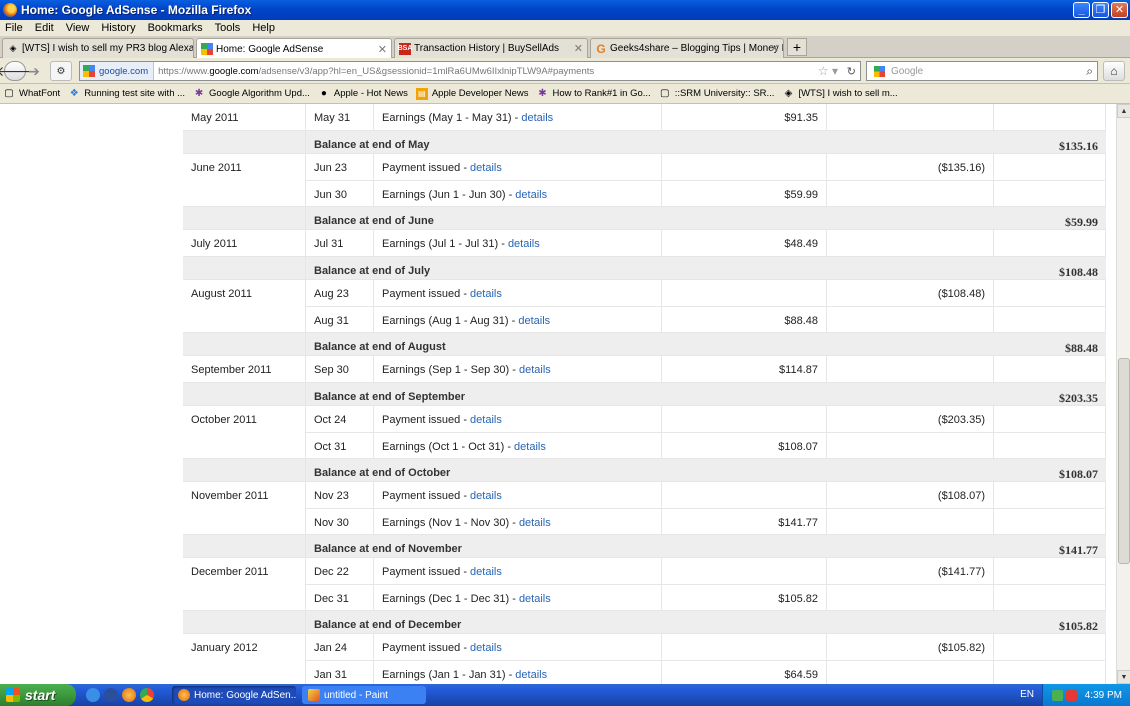 The image size is (1130, 706). I want to click on description-cell: Earnings (Sep 1 - Sep 30) - details, so click(517, 369).